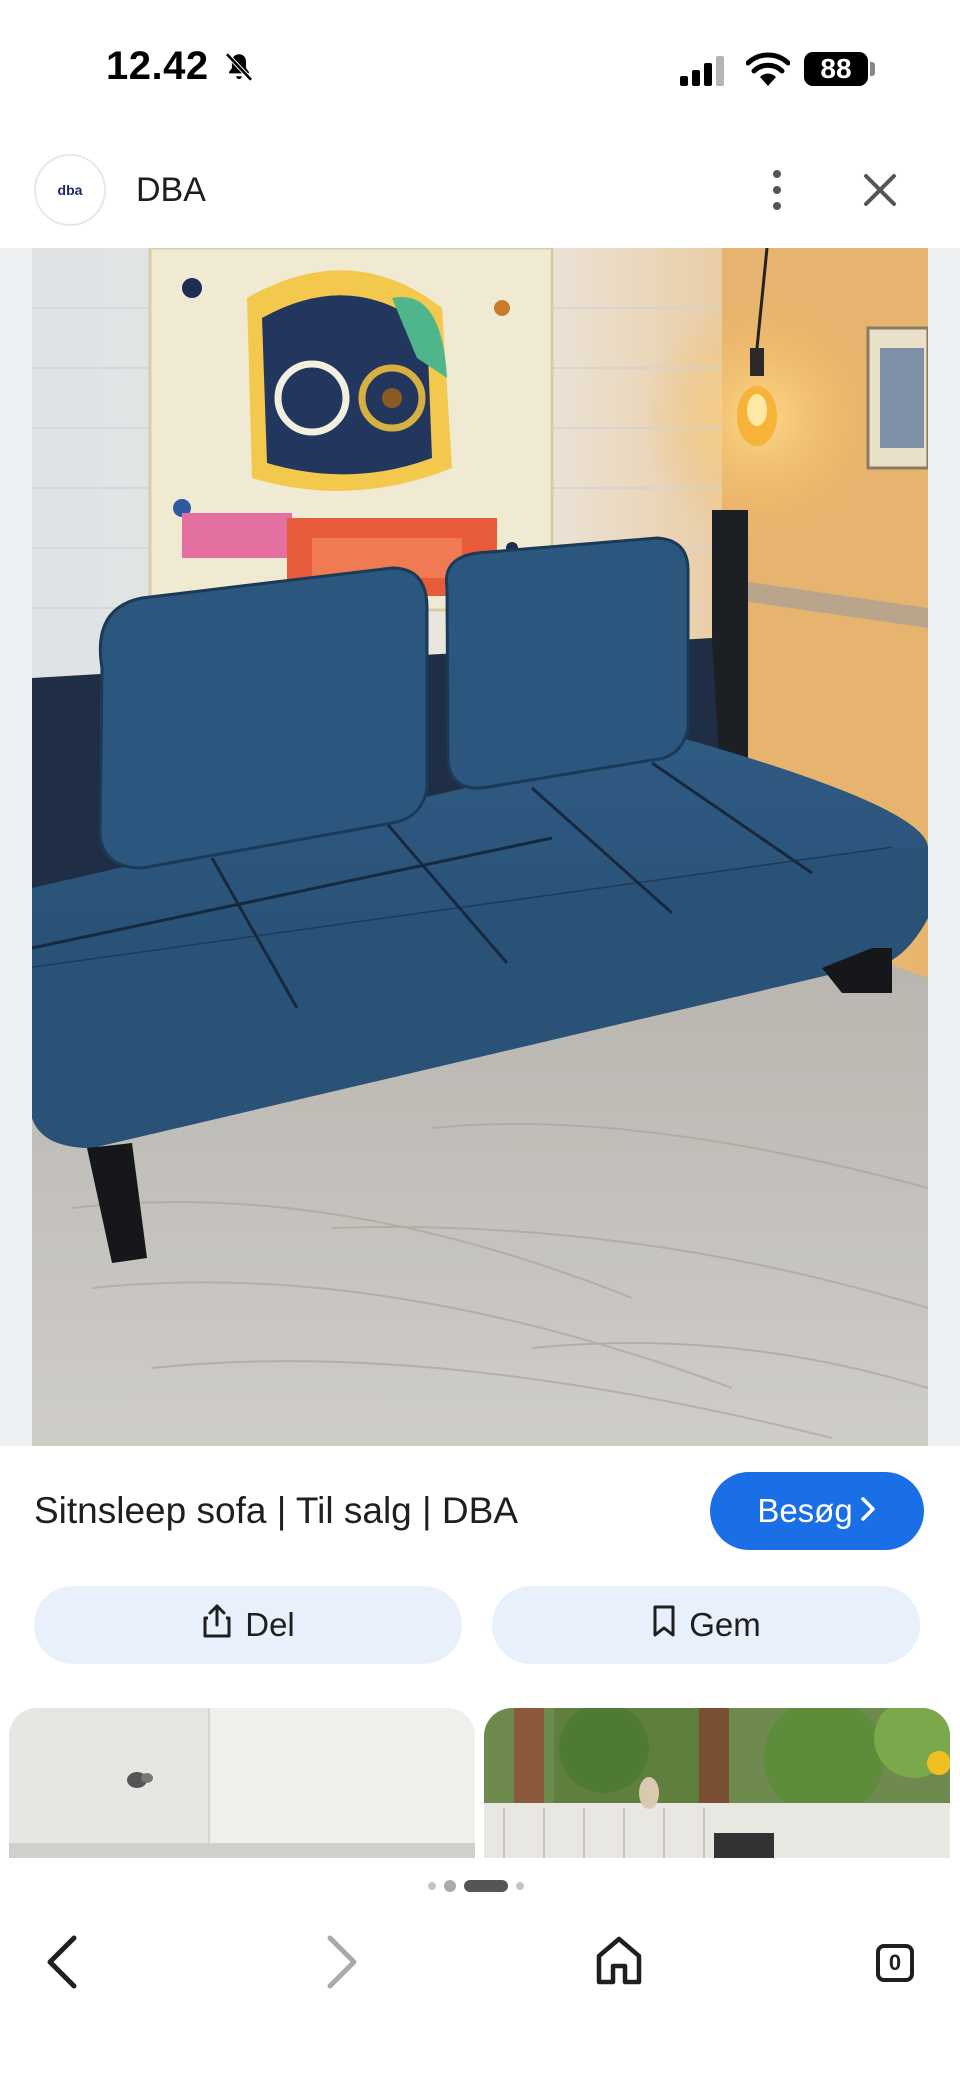  What do you see at coordinates (768, 71) in the screenshot?
I see `wifi-icon` at bounding box center [768, 71].